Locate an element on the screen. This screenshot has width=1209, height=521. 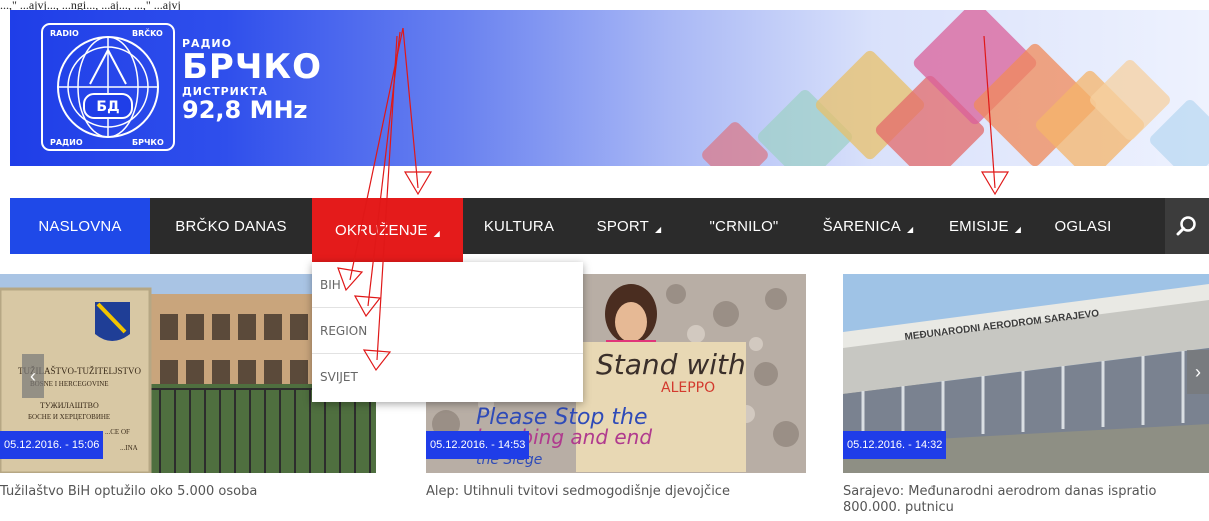
news-caption: Tužilaštvo BiH optužilo oko 5.000 osoba is located at coordinates (128, 492).